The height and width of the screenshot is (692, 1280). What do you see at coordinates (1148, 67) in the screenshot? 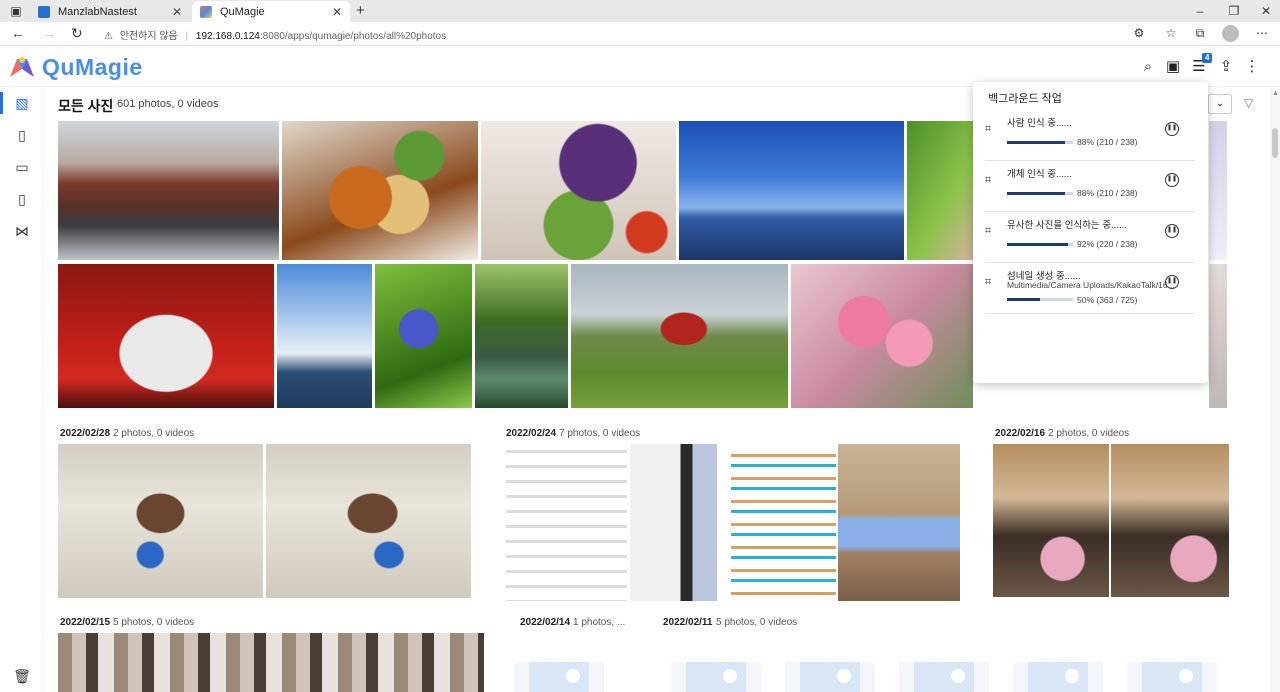
I see `search-icon: ⌕` at bounding box center [1148, 67].